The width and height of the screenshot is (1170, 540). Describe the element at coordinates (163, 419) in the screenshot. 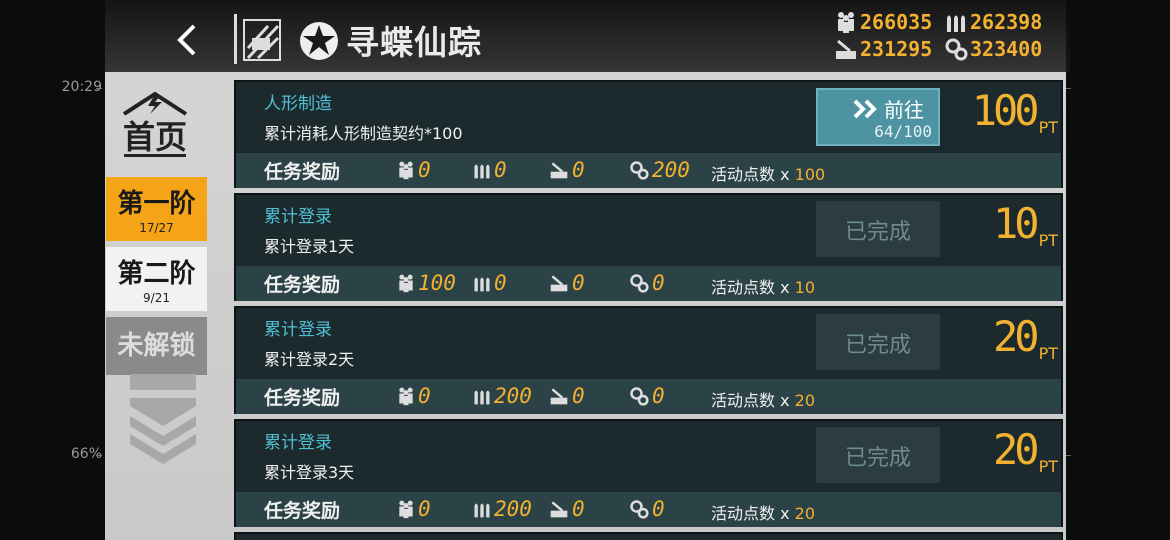

I see `company-logo` at that location.